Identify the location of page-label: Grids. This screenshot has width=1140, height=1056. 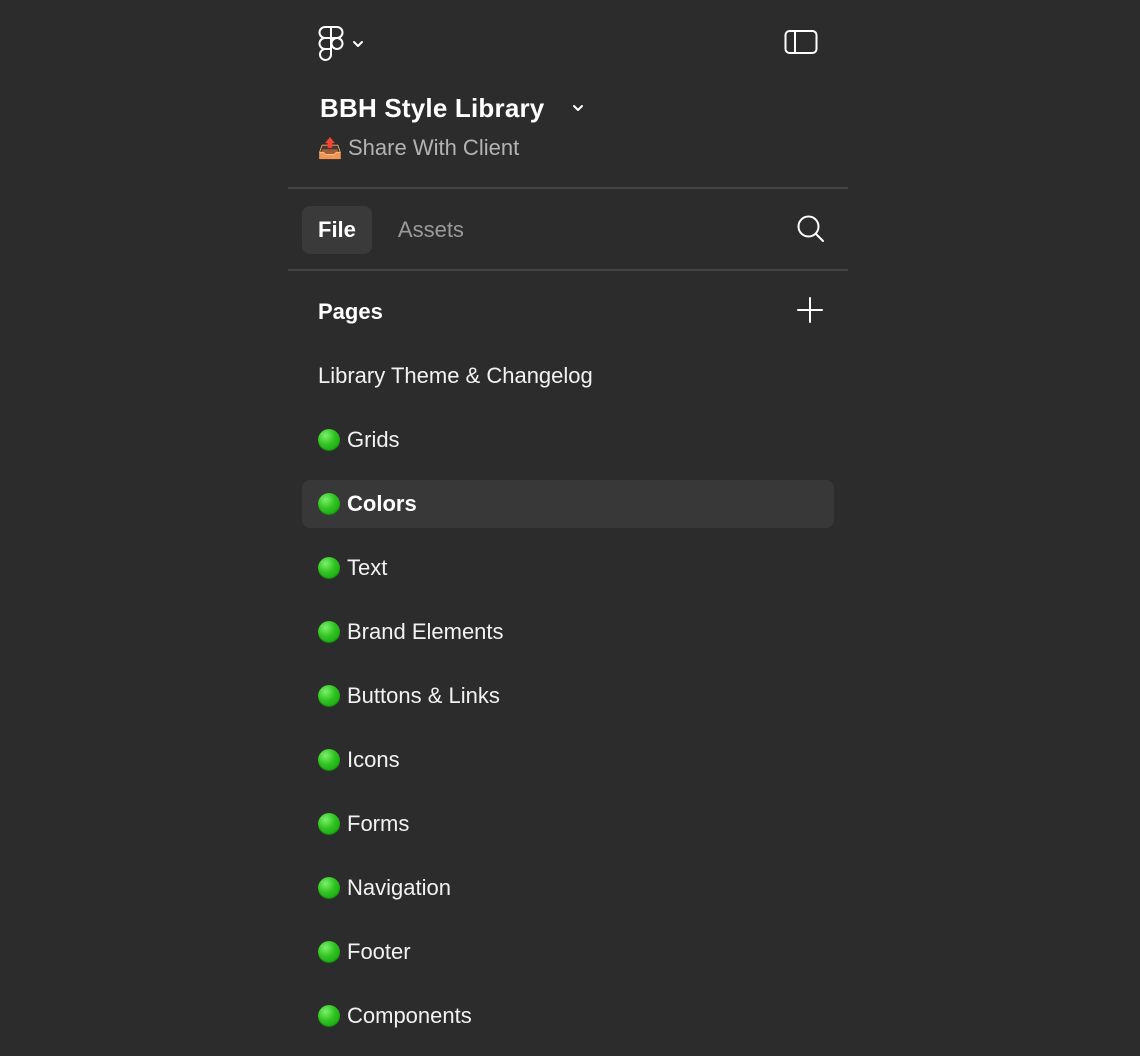
(373, 439).